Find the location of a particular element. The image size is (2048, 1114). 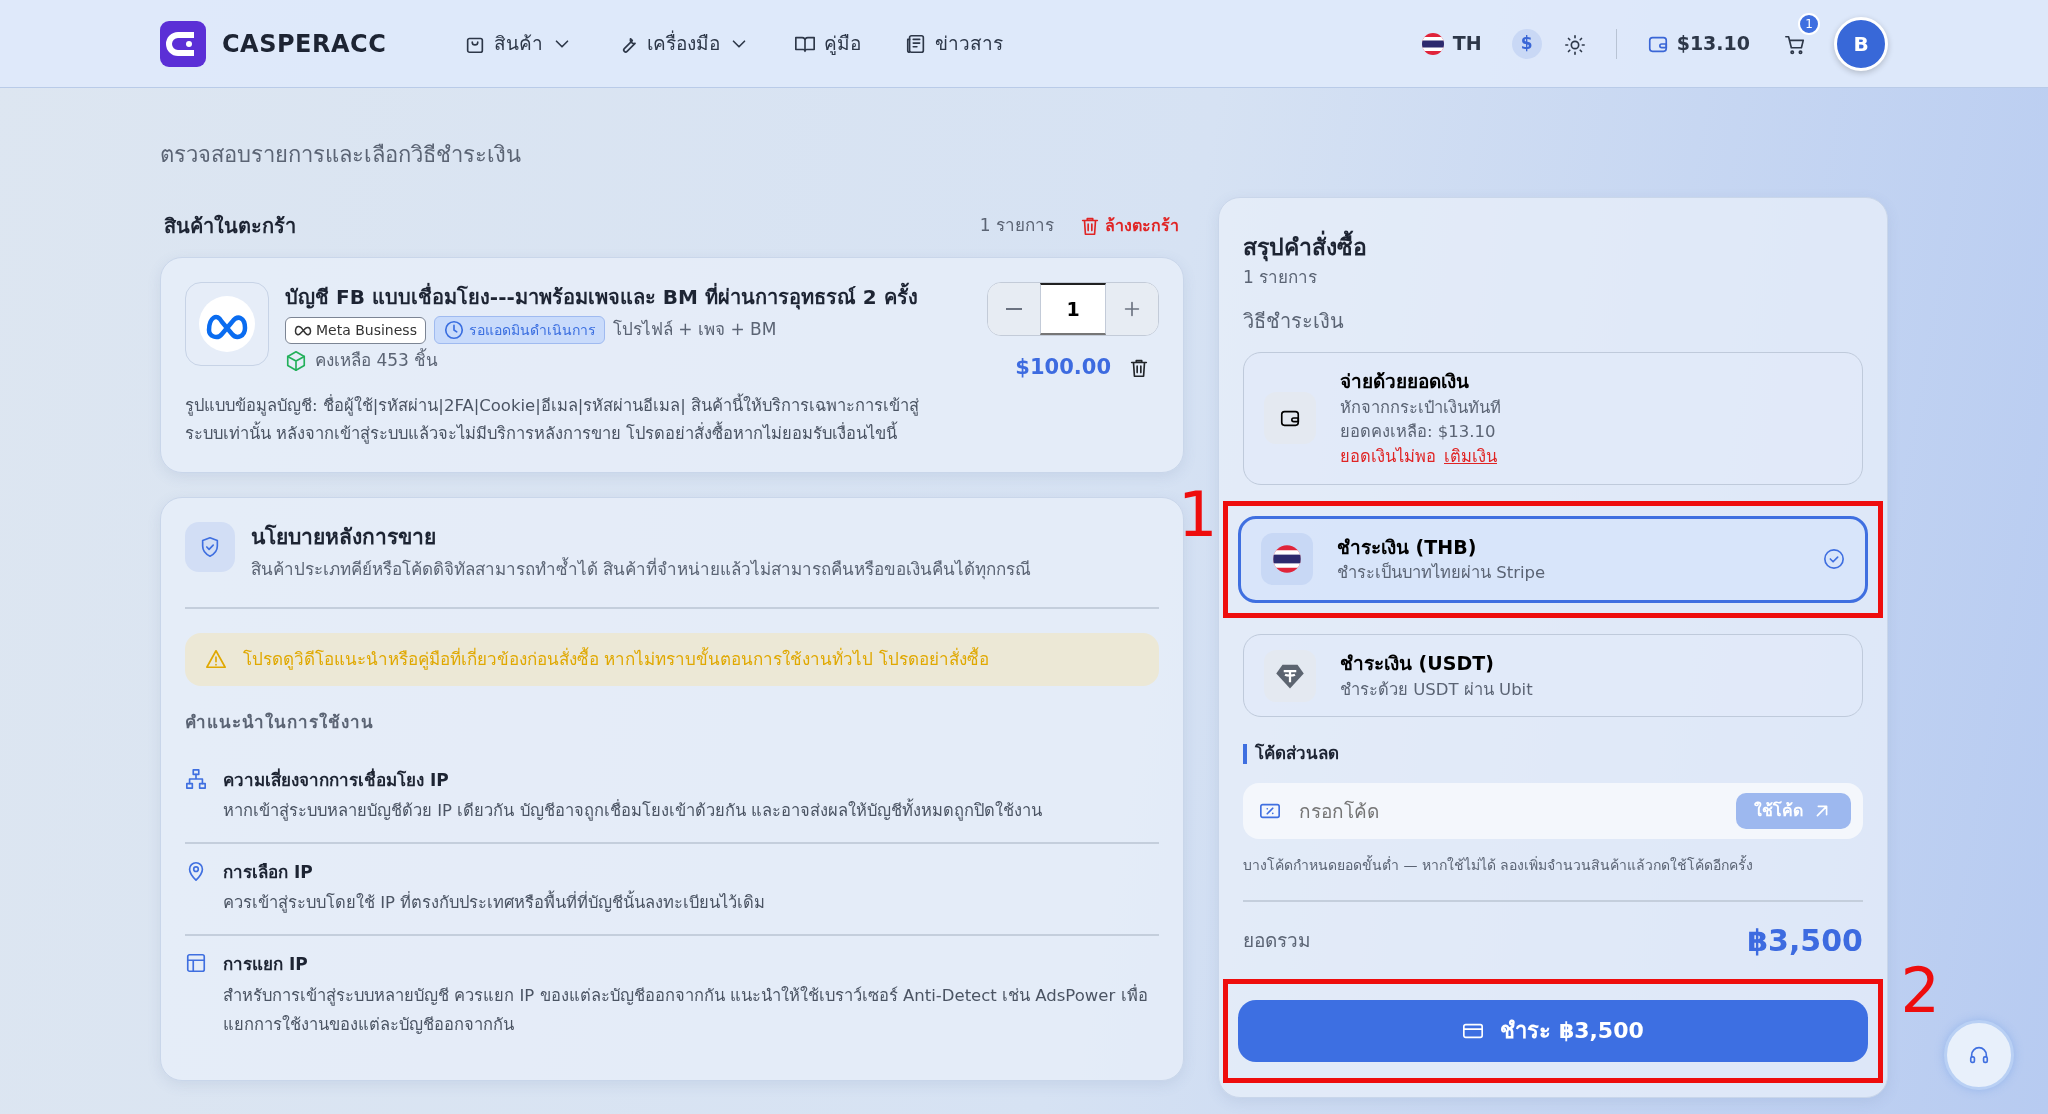

item-count: 1 รายการ is located at coordinates (1016, 226).